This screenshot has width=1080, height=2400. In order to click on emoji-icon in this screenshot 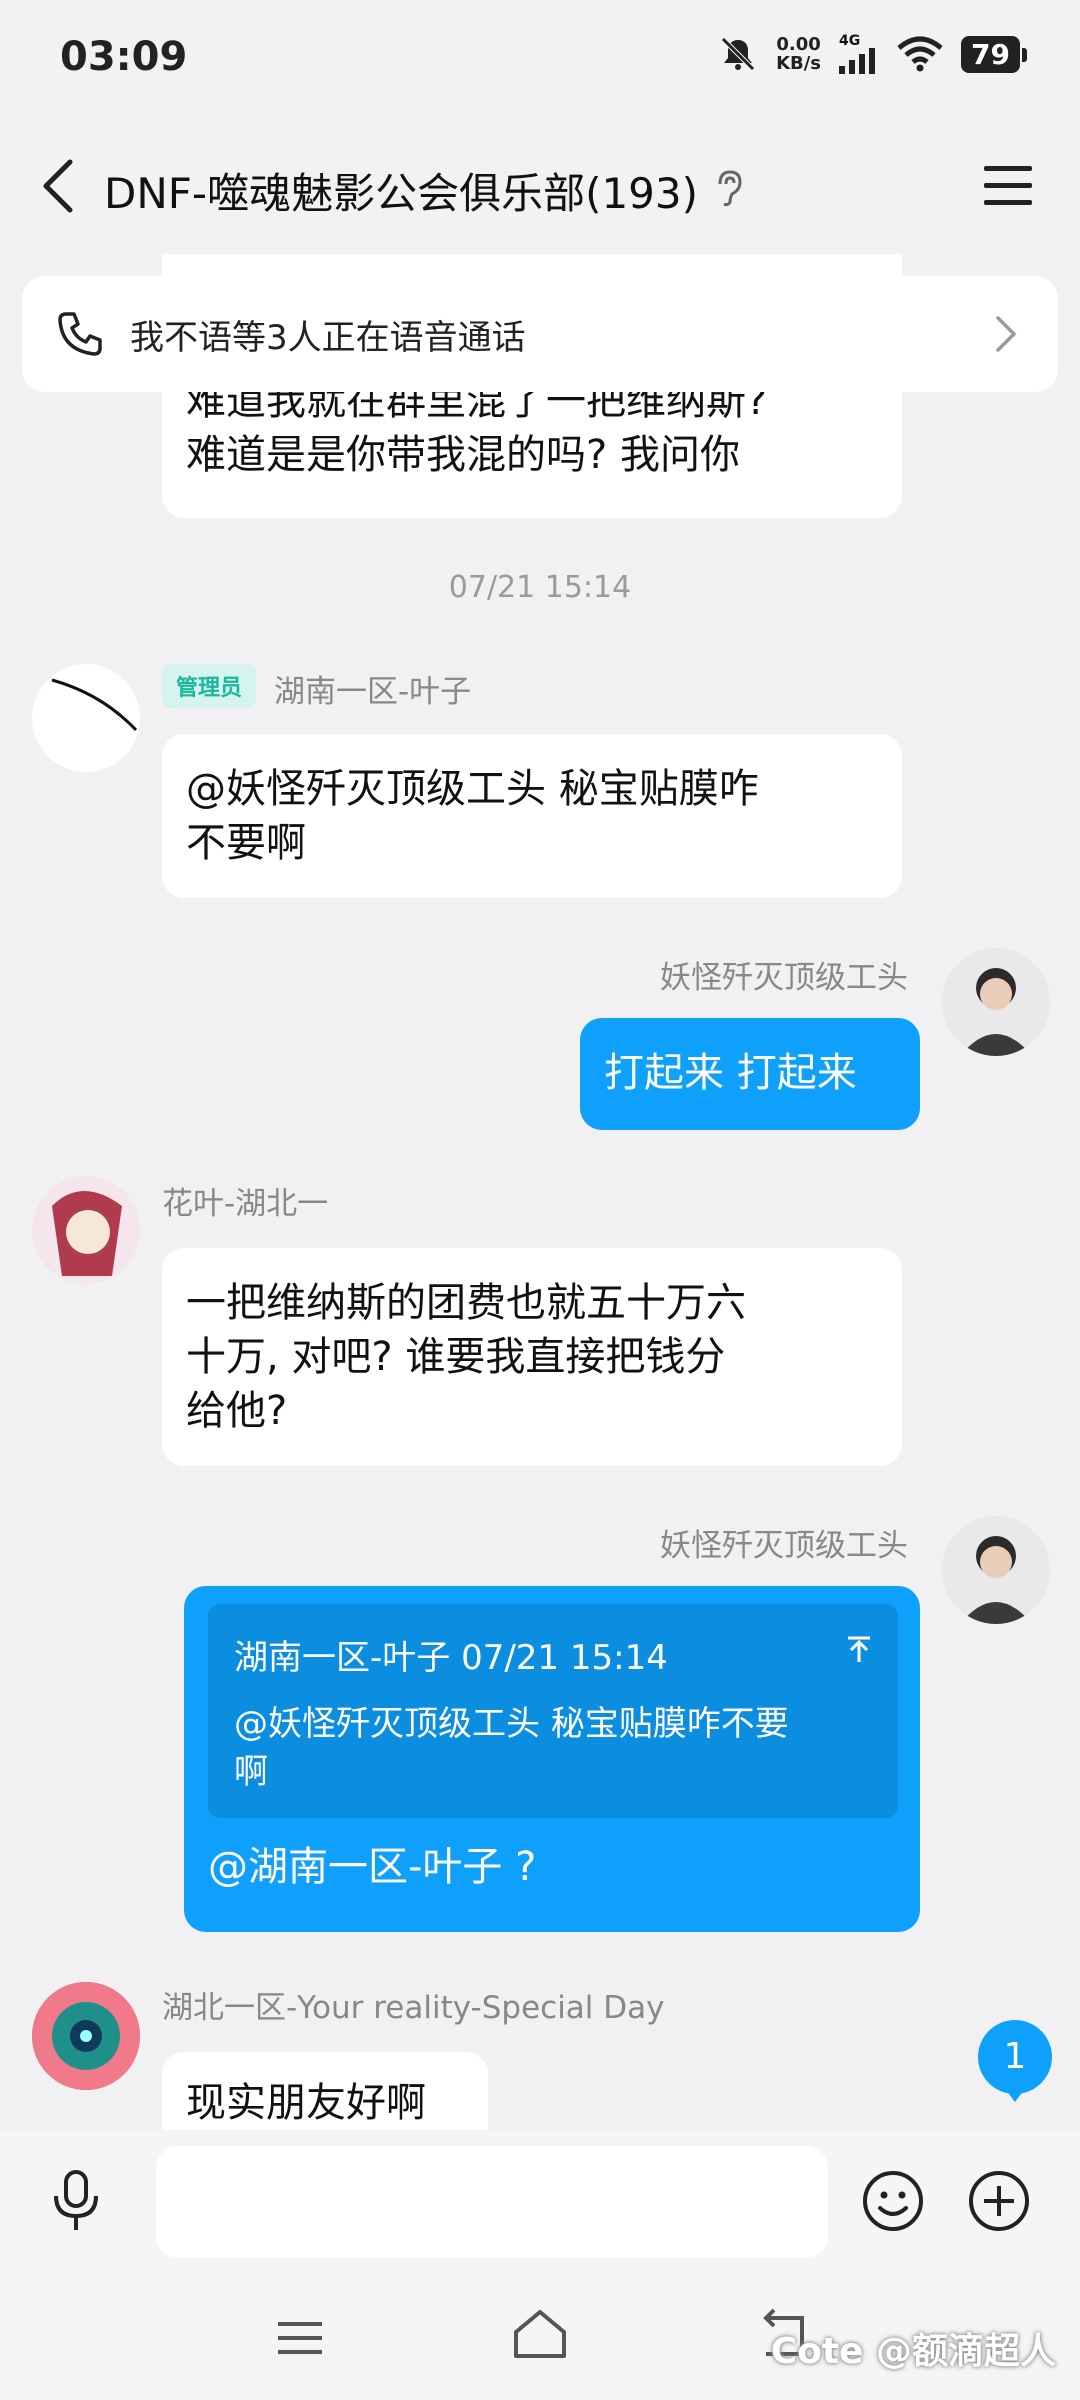, I will do `click(893, 2201)`.